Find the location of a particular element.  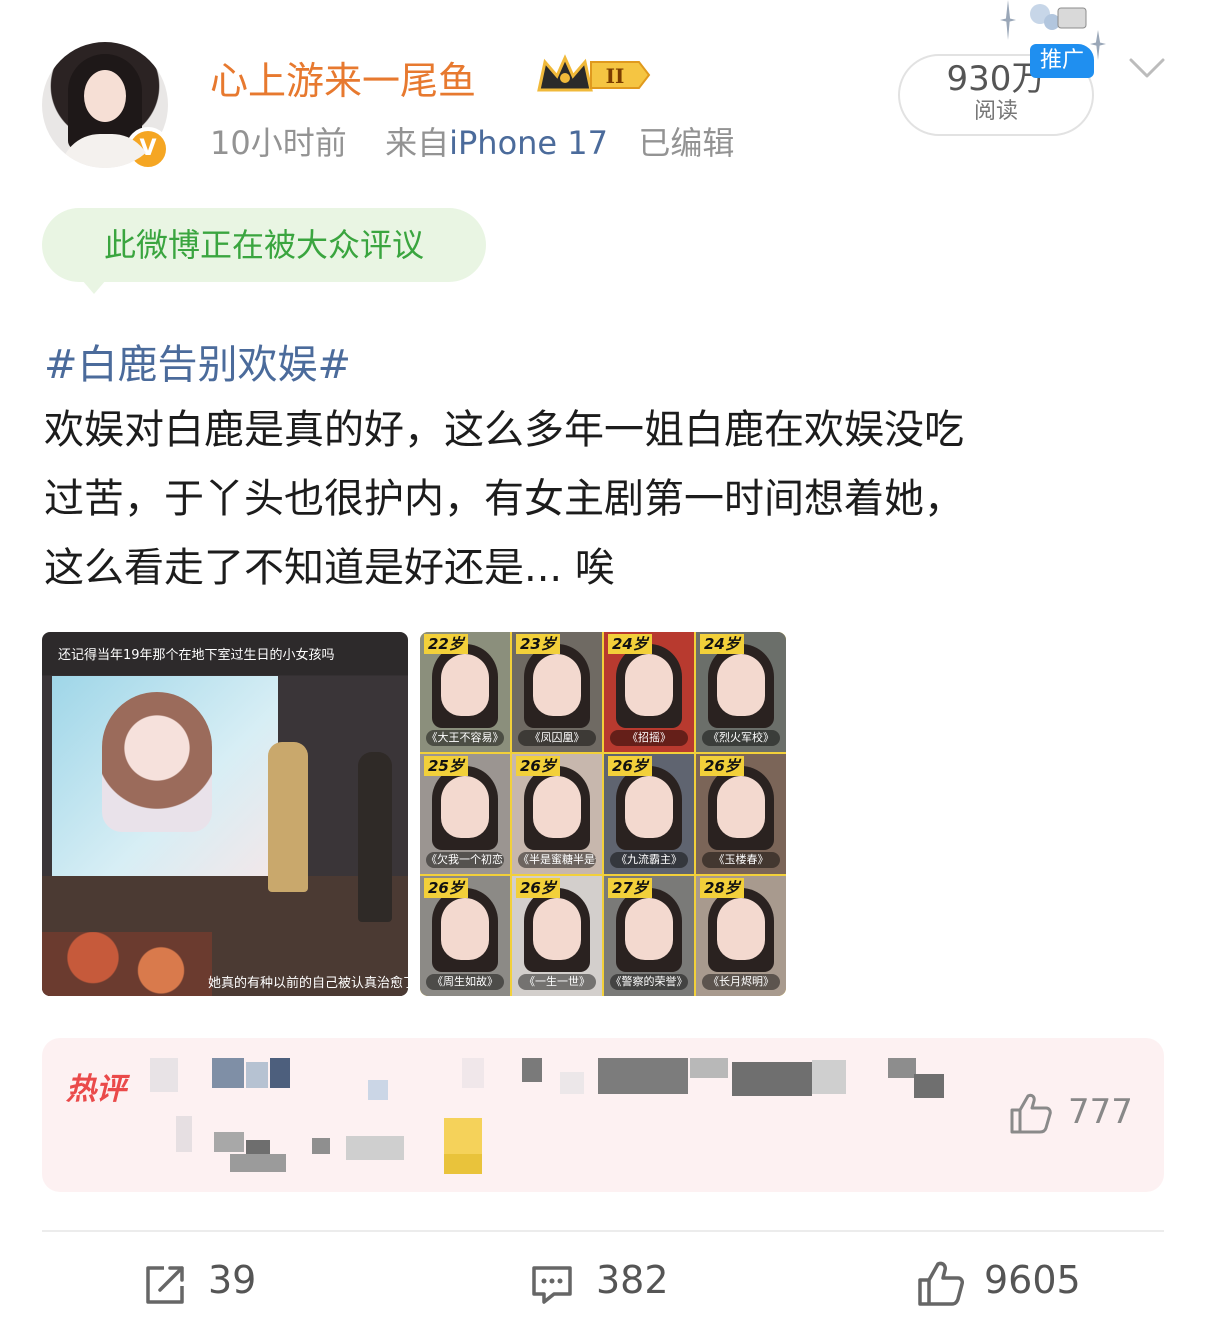

role-tile: 25岁《欠我一个初恋》 is located at coordinates (465, 814).